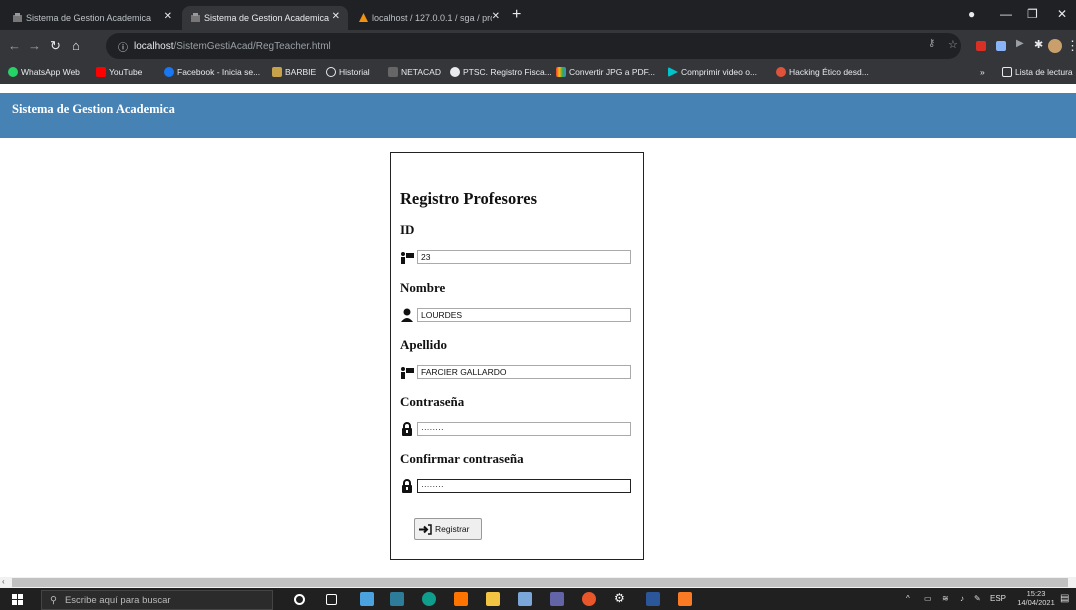  I want to click on windows-start-icon, so click(17, 599).